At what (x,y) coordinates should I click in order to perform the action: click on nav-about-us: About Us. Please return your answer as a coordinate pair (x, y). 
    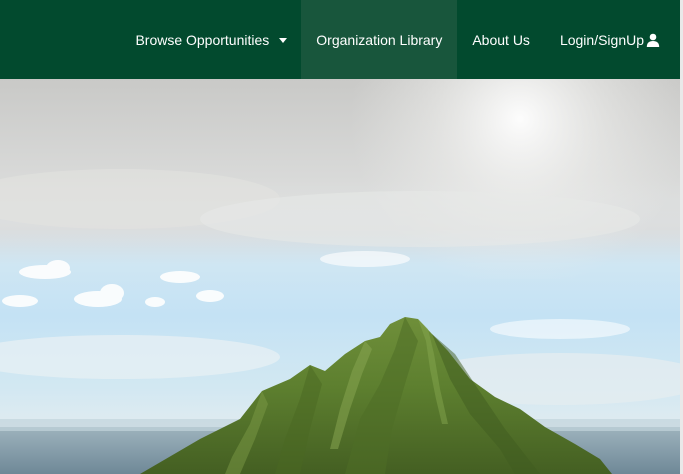
    Looking at the image, I should click on (501, 39).